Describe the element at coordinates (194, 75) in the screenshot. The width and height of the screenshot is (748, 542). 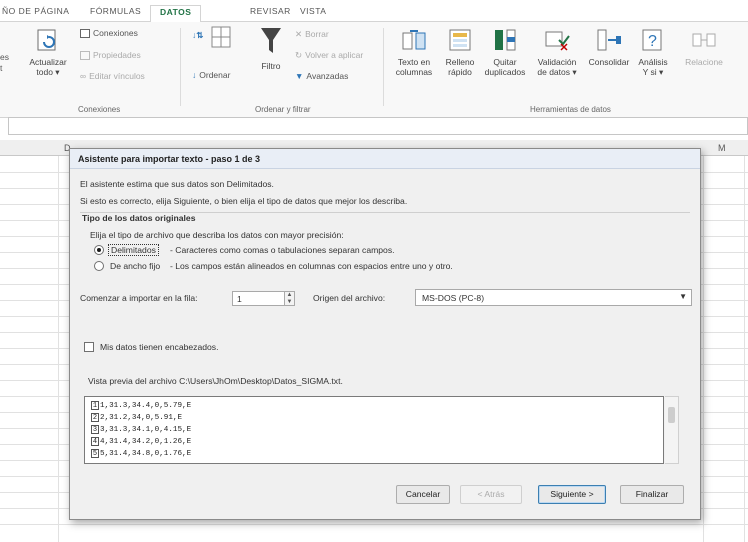
I see `sort-za-icon: ↓` at that location.